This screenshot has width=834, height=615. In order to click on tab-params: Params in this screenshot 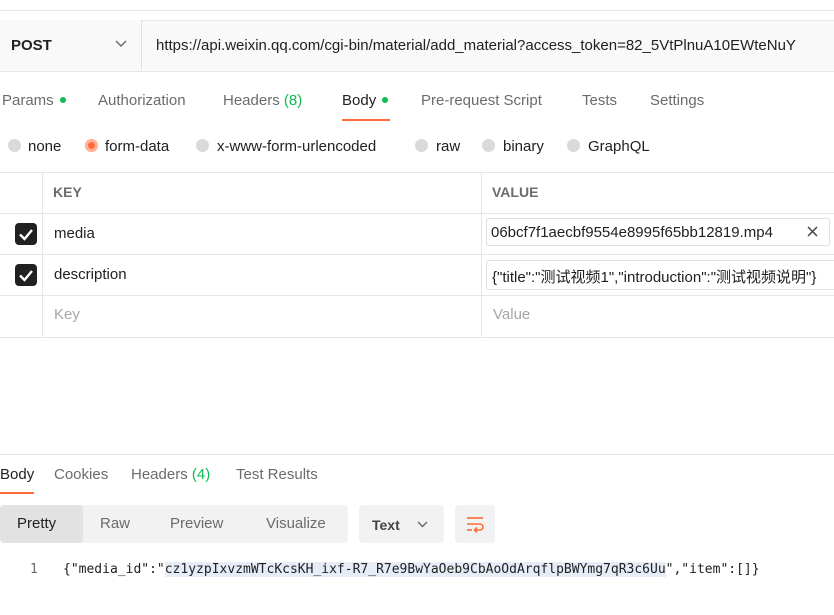, I will do `click(34, 100)`.